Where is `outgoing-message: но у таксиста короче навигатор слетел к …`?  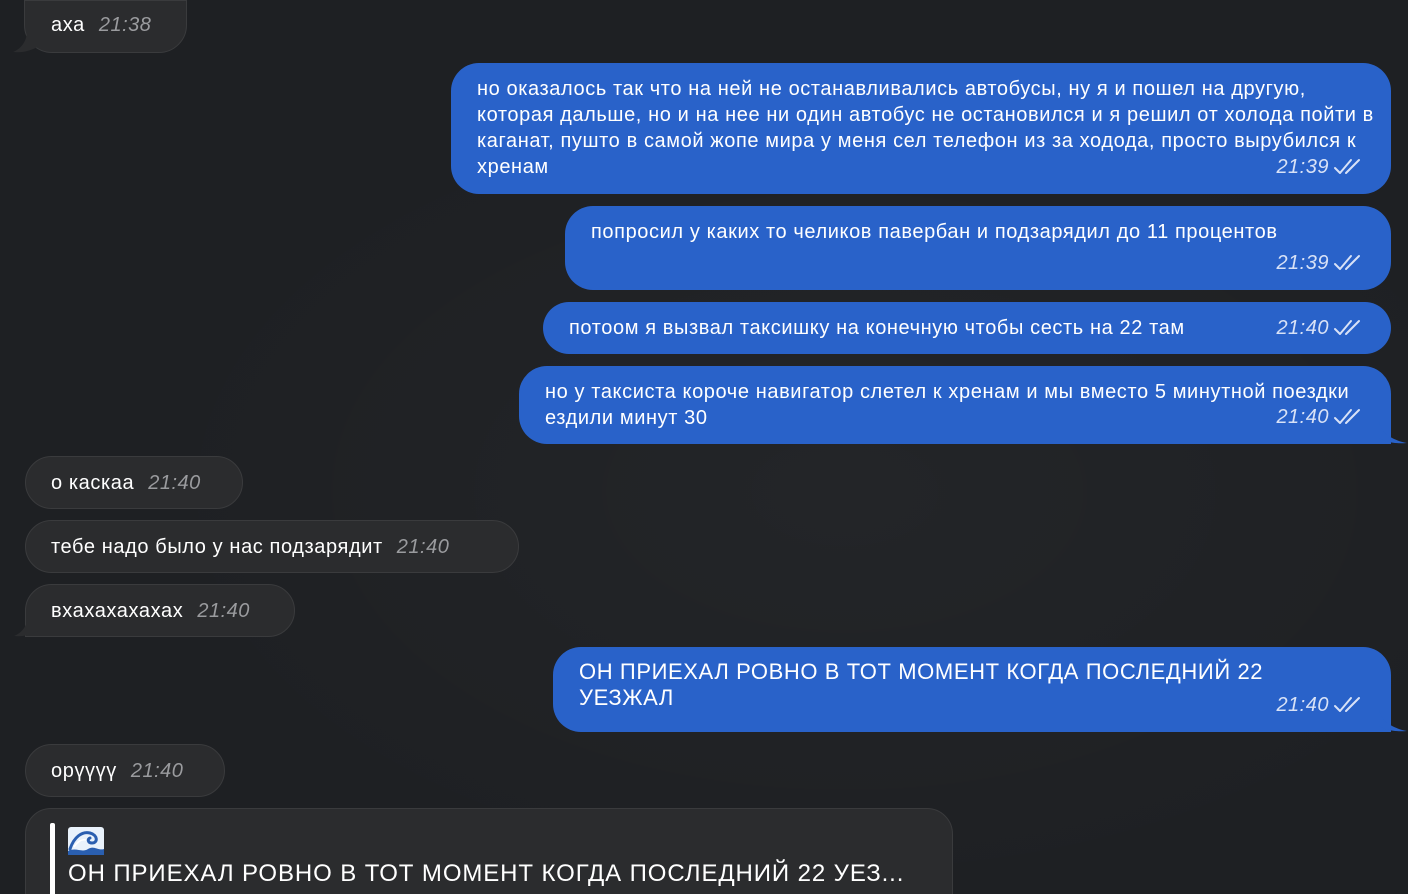 outgoing-message: но у таксиста короче навигатор слетел к … is located at coordinates (963, 405).